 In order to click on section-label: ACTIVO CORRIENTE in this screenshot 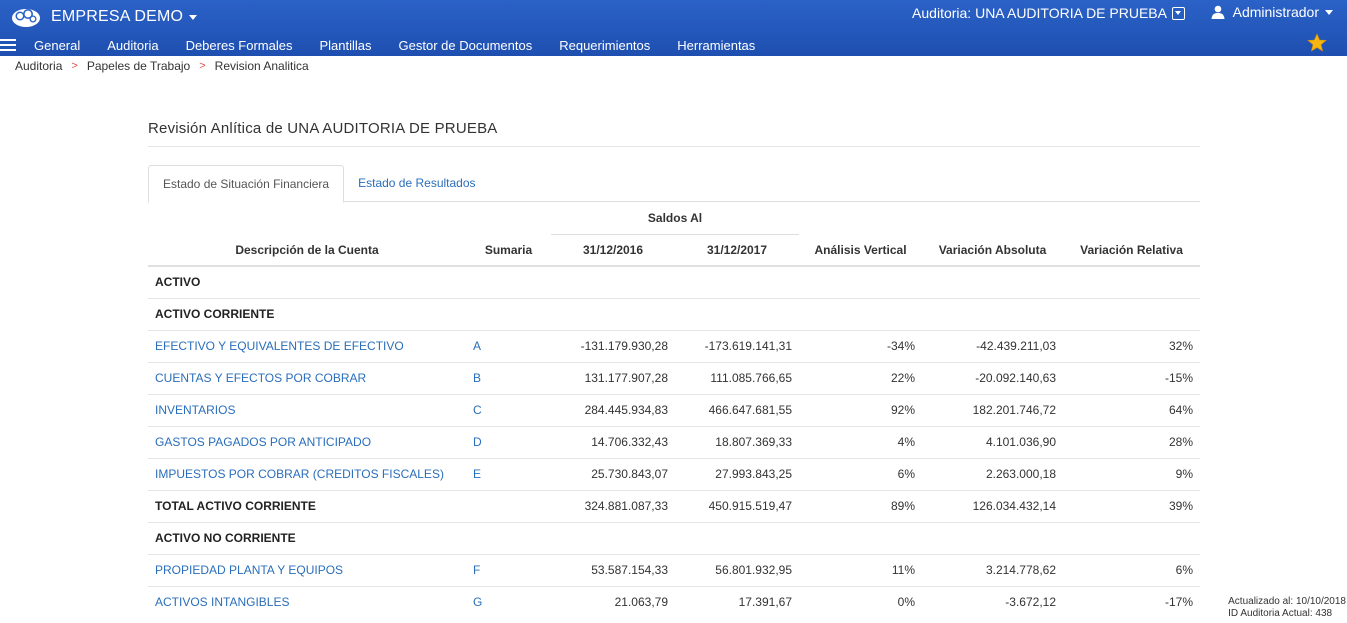, I will do `click(674, 313)`.